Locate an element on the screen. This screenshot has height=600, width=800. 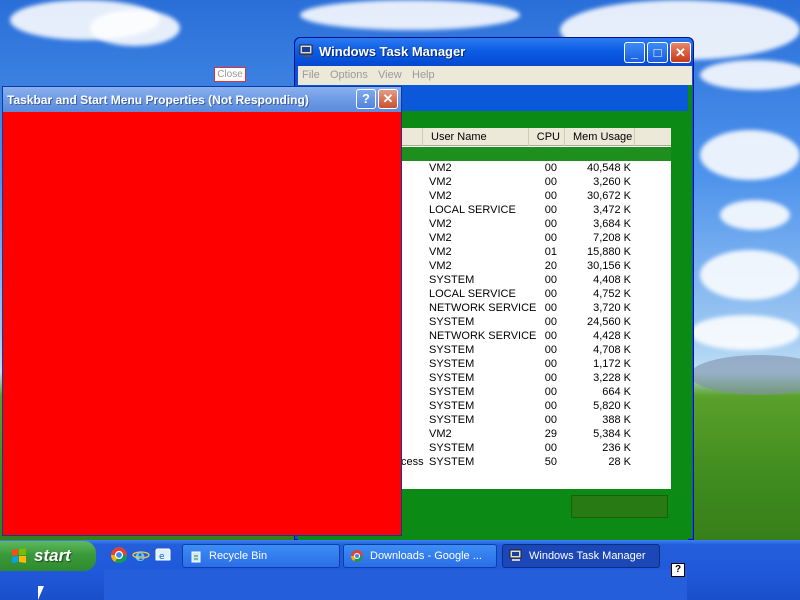
help-icon: ? is located at coordinates (366, 98).